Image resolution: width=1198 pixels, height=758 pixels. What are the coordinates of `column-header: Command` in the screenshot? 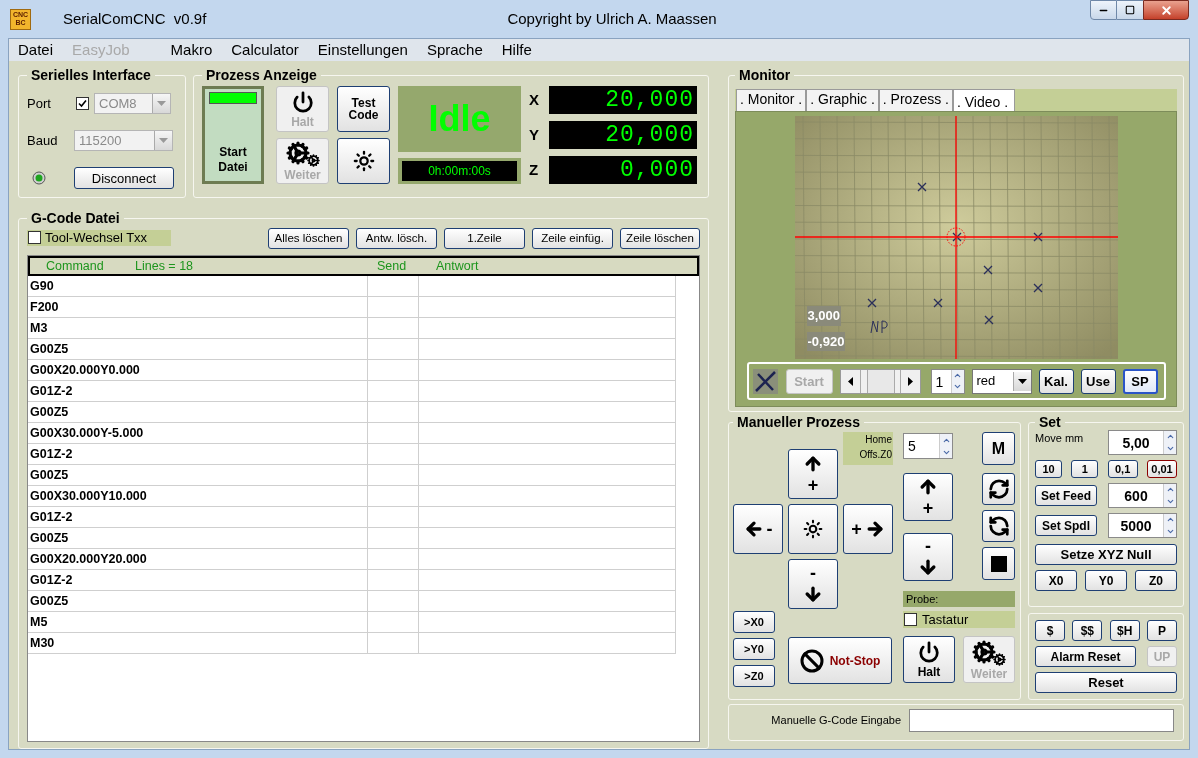 It's located at (75, 266).